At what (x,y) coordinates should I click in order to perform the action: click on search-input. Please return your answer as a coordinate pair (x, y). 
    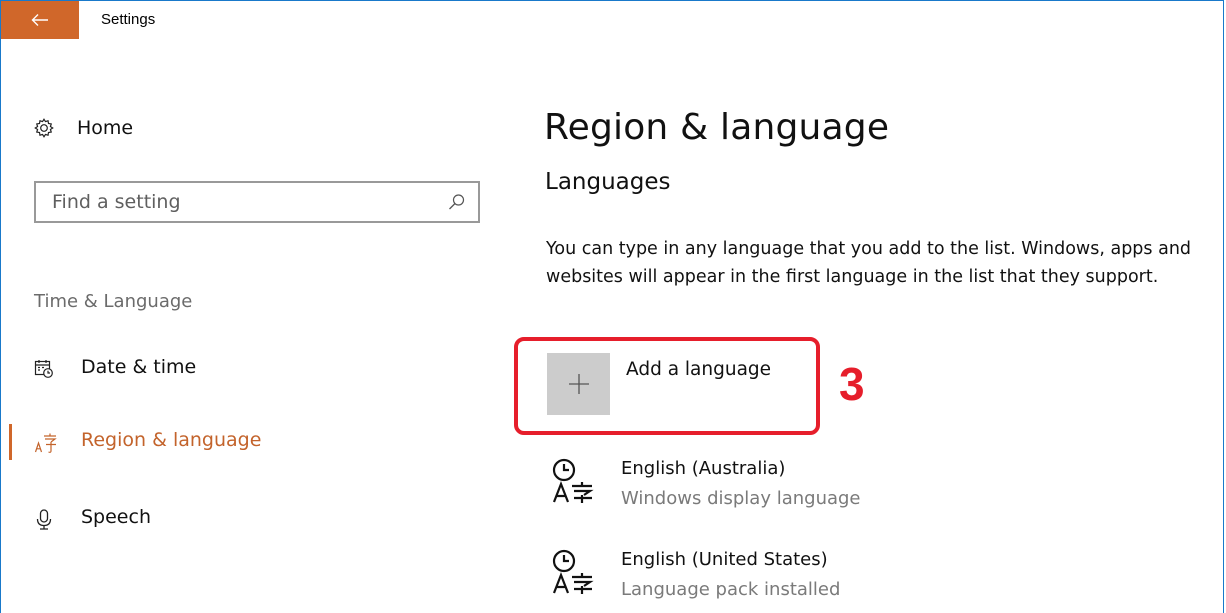
    Looking at the image, I should click on (236, 202).